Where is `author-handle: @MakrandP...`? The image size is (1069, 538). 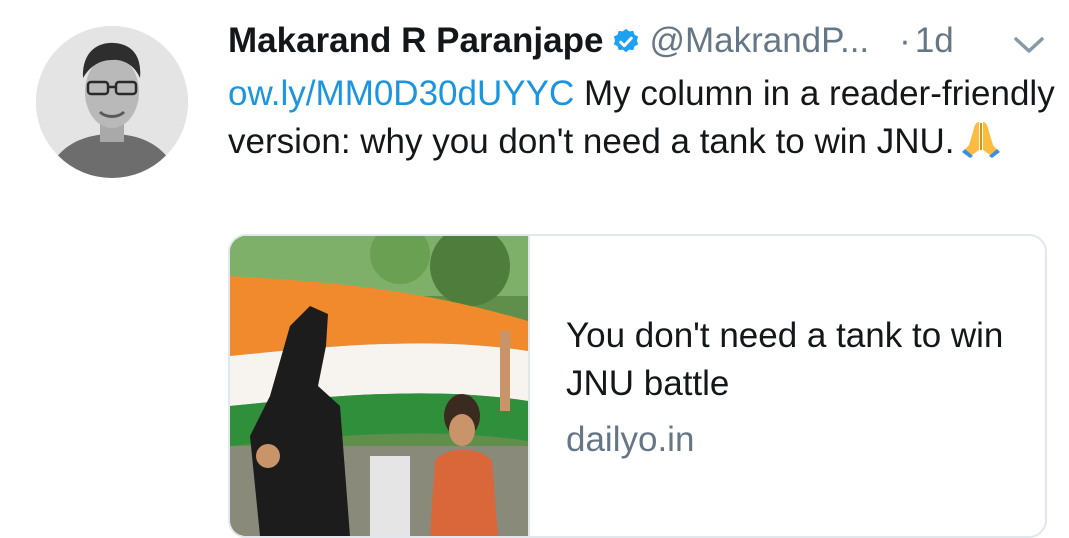 author-handle: @MakrandP... is located at coordinates (759, 40).